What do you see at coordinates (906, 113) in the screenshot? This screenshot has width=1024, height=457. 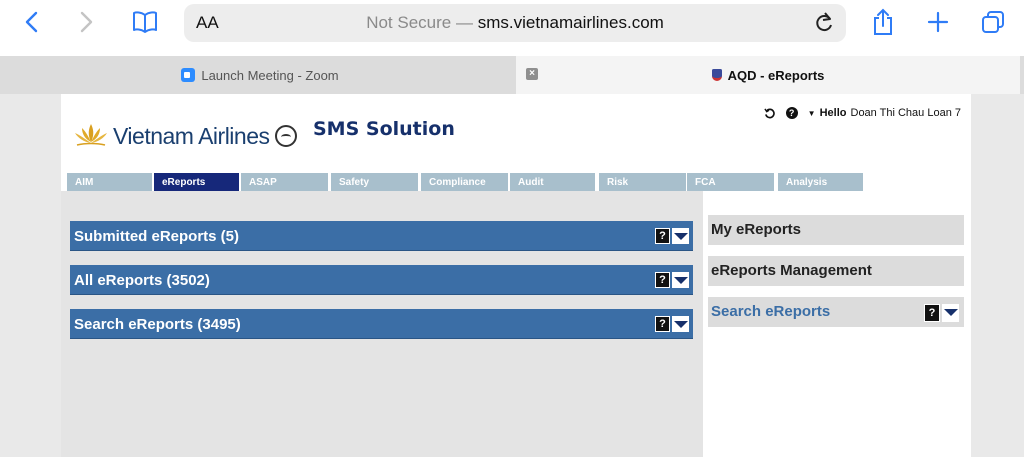 I see `user-name: Doan Thi Chau Loan 7` at bounding box center [906, 113].